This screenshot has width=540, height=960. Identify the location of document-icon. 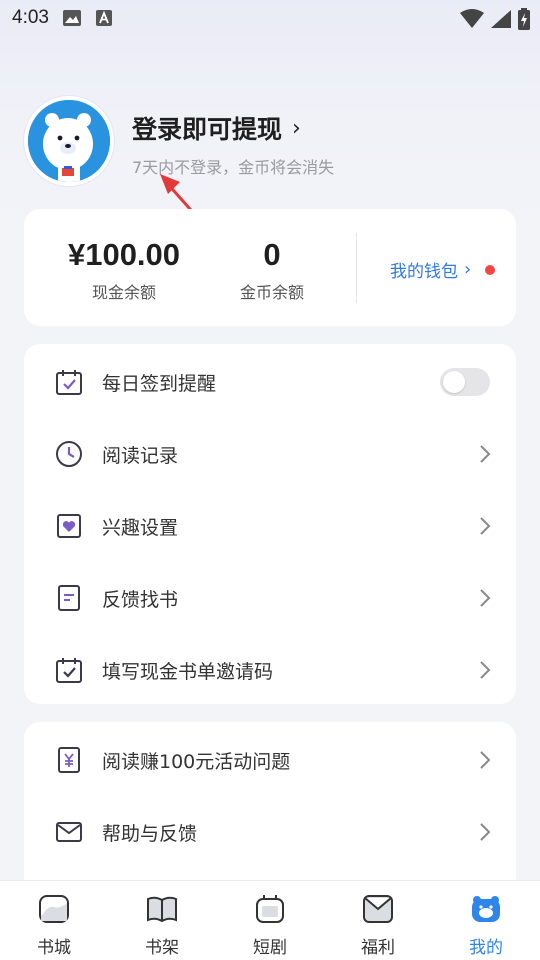
(69, 598).